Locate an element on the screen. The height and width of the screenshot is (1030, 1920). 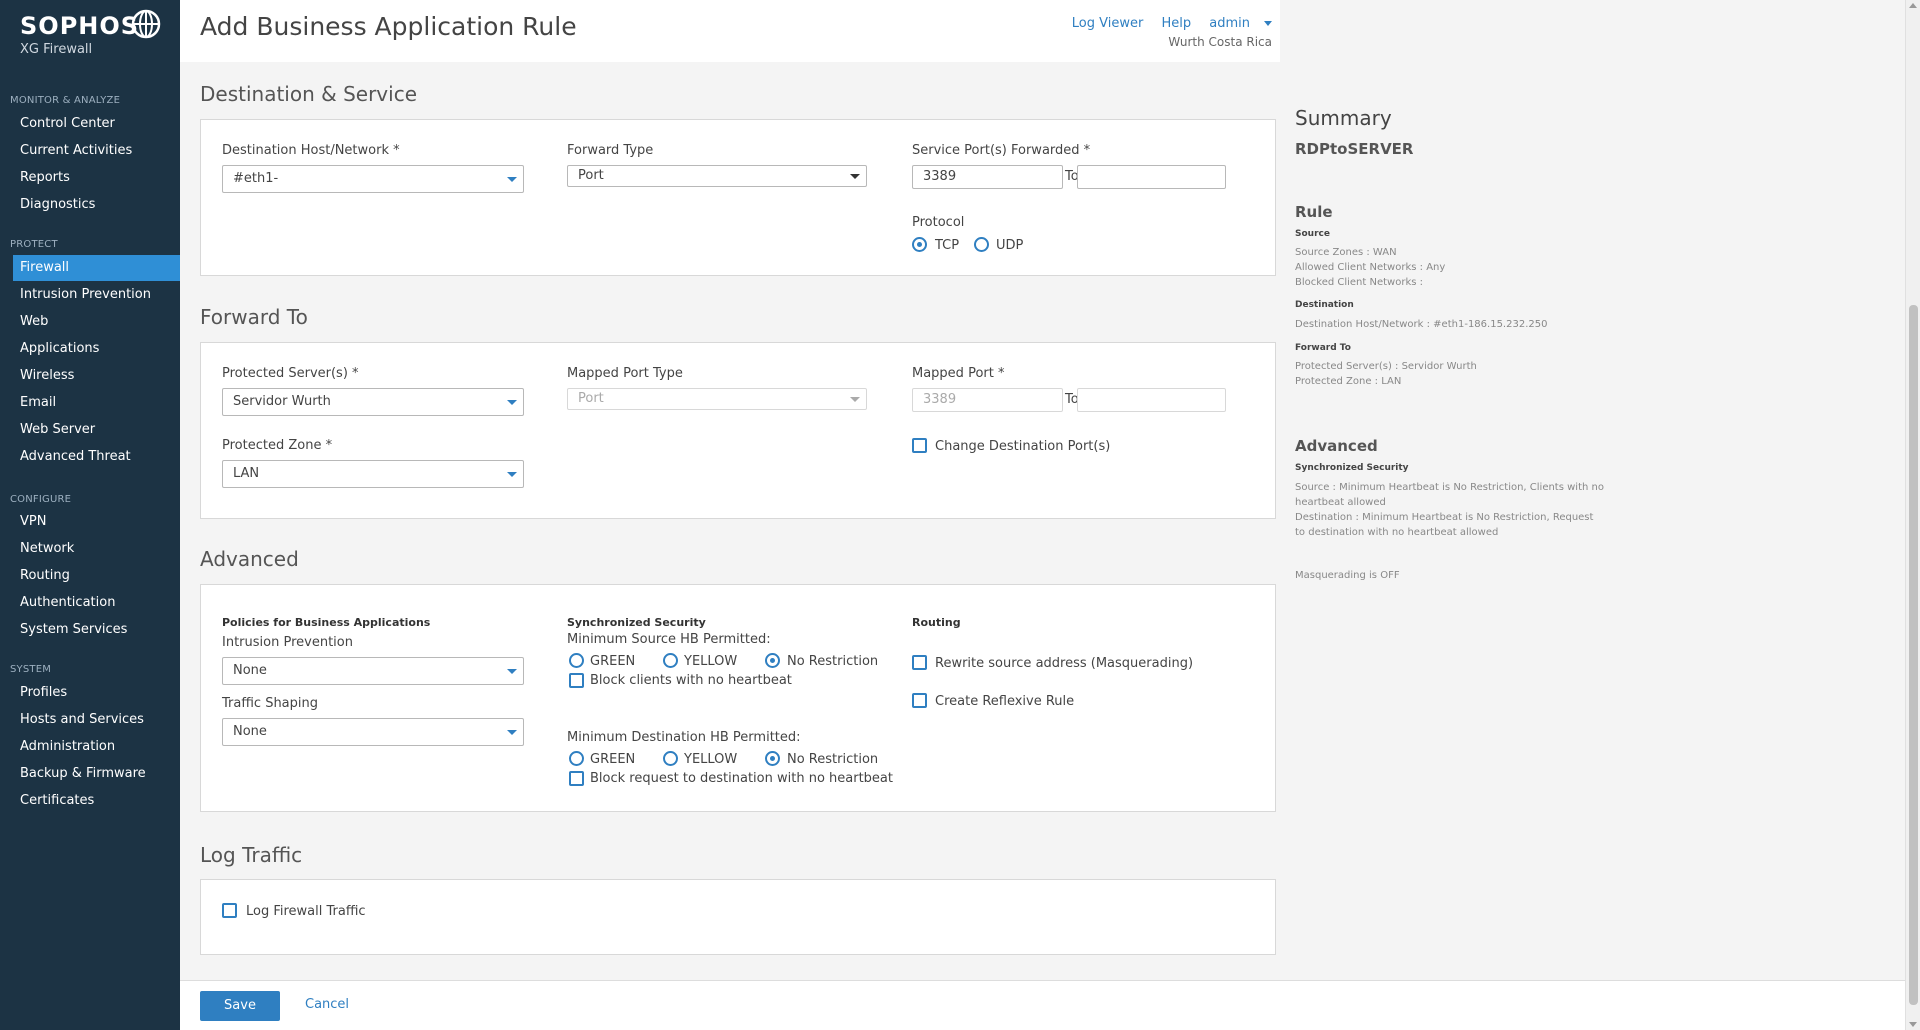
summary-source-heading: Source is located at coordinates (1312, 234).